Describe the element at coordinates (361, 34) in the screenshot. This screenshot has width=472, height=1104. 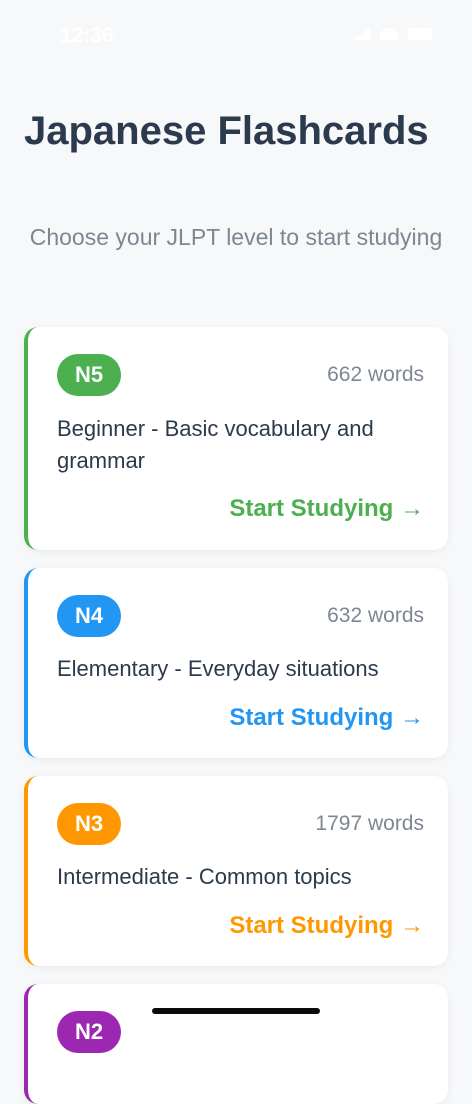
I see `signal-icon` at that location.